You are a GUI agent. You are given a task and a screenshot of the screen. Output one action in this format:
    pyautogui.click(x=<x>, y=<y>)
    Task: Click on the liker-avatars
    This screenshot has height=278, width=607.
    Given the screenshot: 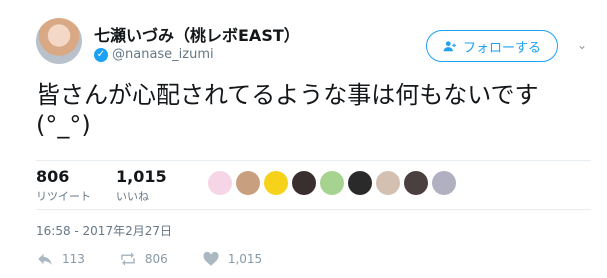 What is the action you would take?
    pyautogui.click(x=332, y=183)
    